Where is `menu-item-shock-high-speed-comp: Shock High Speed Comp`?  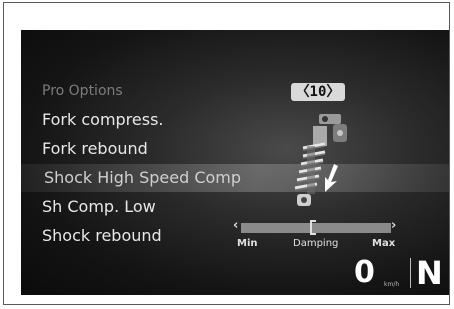 menu-item-shock-high-speed-comp: Shock High Speed Comp is located at coordinates (142, 177).